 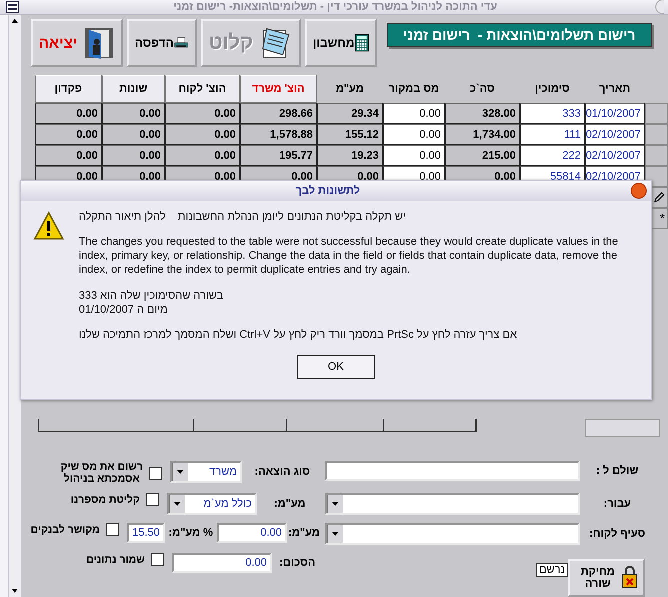 I want to click on field-label: % מע"מ:, so click(x=191, y=533).